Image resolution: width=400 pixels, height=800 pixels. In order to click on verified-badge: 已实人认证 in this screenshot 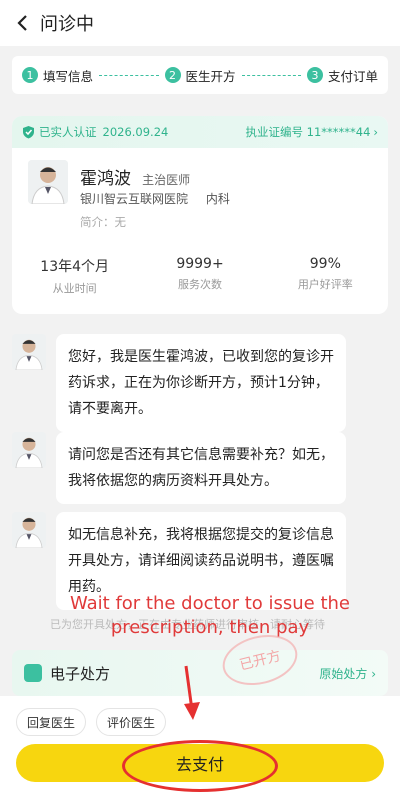, I will do `click(59, 132)`.